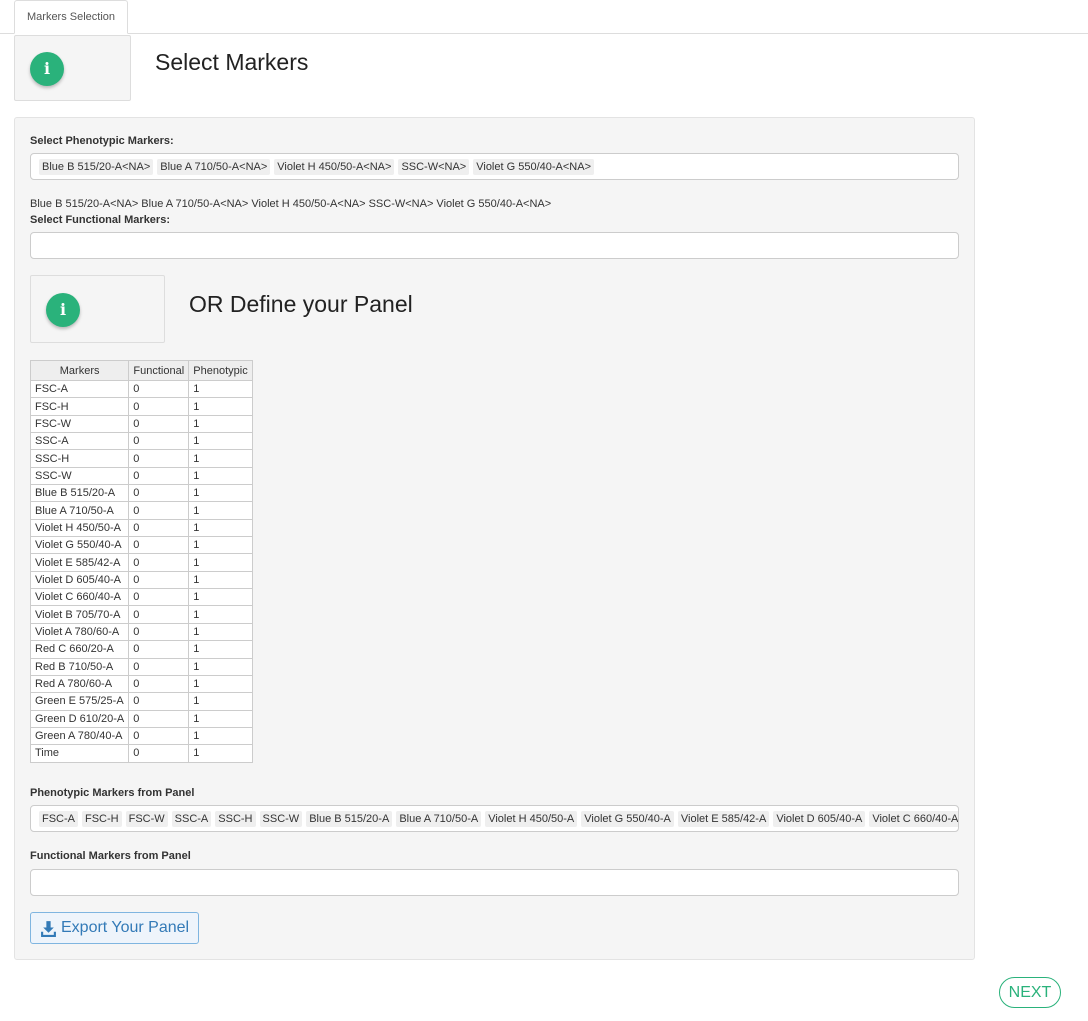 The width and height of the screenshot is (1088, 1021). Describe the element at coordinates (79, 736) in the screenshot. I see `cell-marker: Green A 780/40-A` at that location.